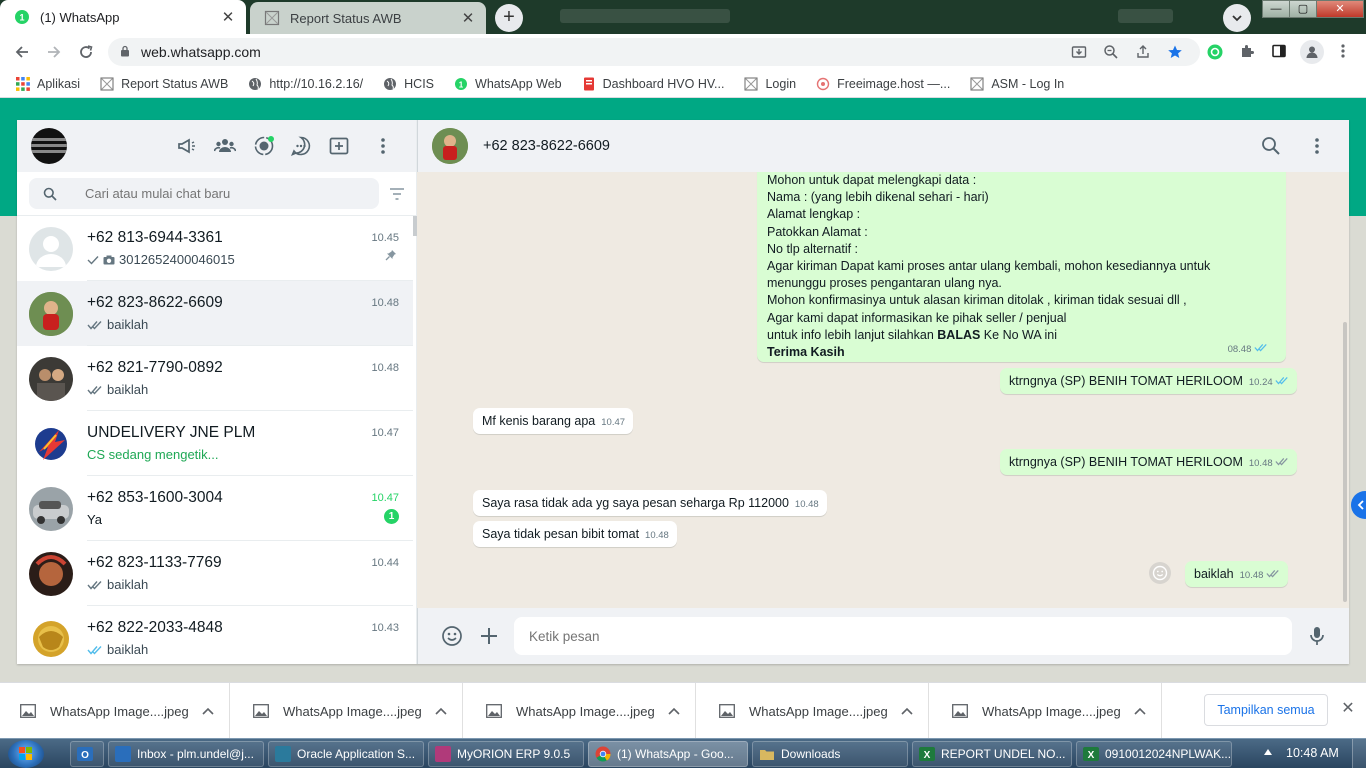  Describe the element at coordinates (215, 573) in the screenshot. I see `chat-item: +62 823-1133-7769 10.44 baiklah` at that location.